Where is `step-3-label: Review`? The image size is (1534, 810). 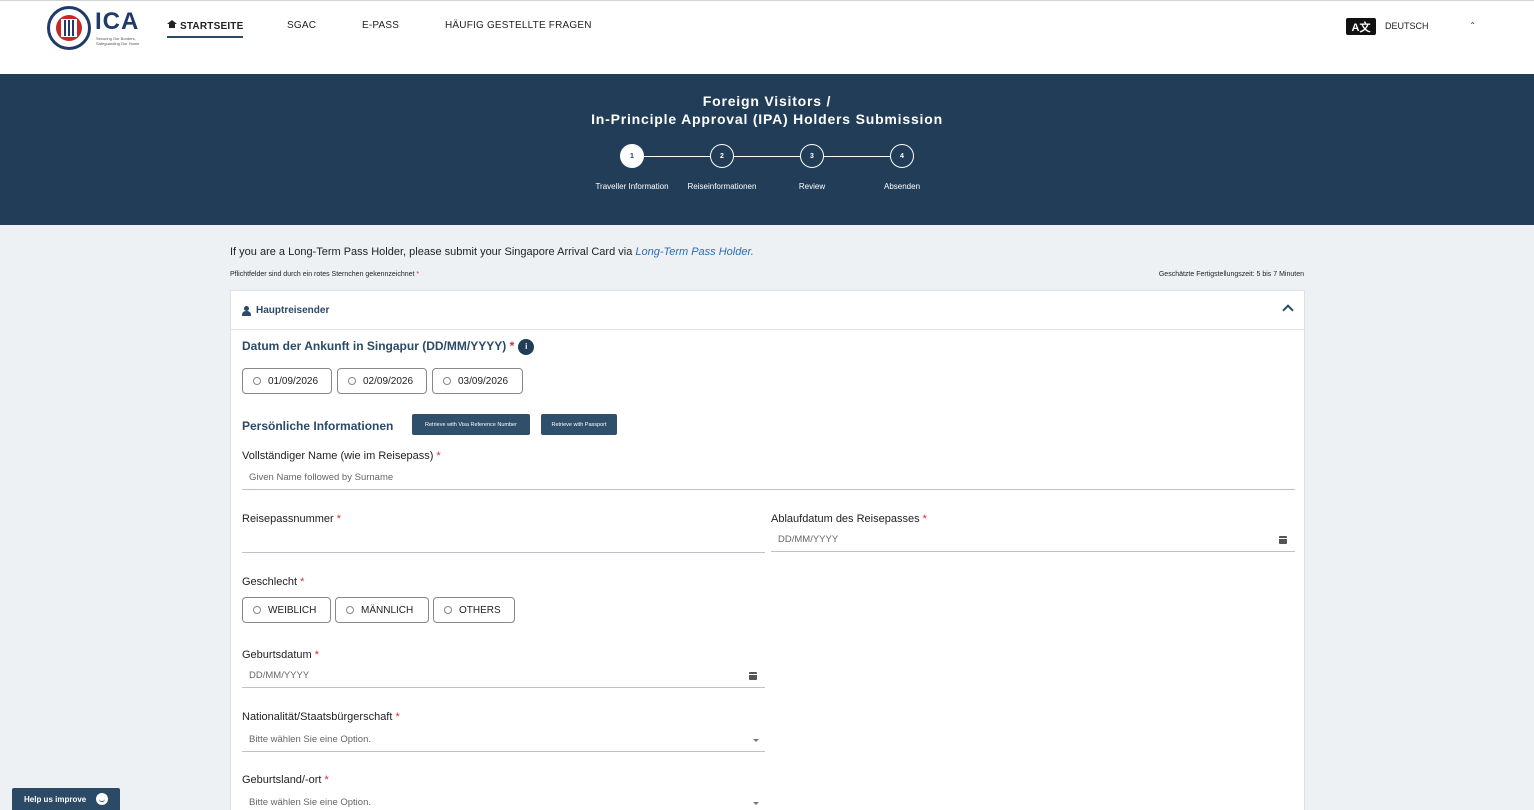
step-3-label: Review is located at coordinates (812, 186).